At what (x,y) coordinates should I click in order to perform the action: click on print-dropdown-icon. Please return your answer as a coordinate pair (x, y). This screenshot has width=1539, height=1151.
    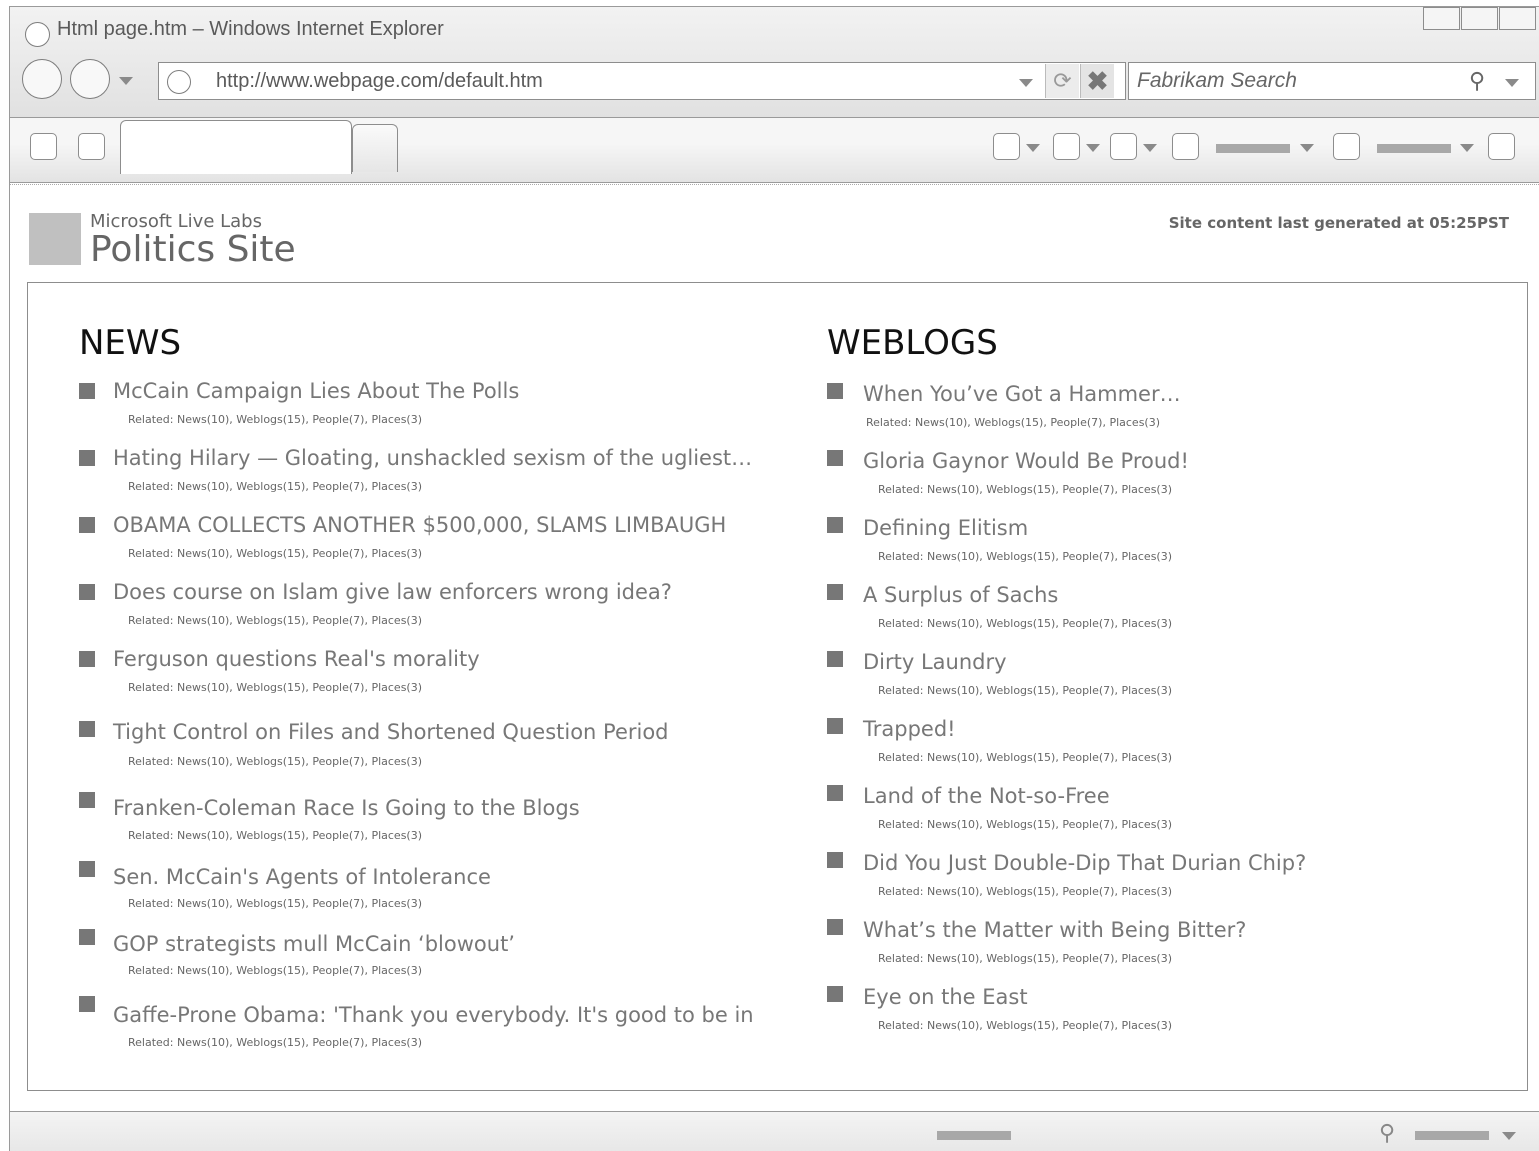
    Looking at the image, I should click on (1150, 148).